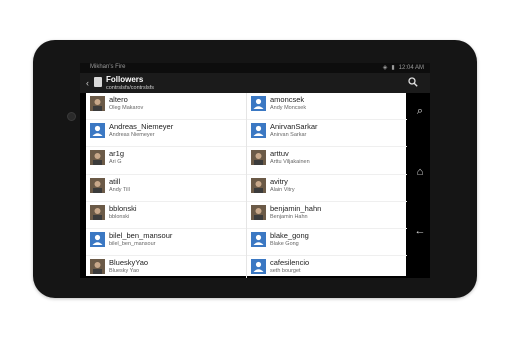 The image size is (512, 341). I want to click on real-name: seth bourget, so click(285, 271).